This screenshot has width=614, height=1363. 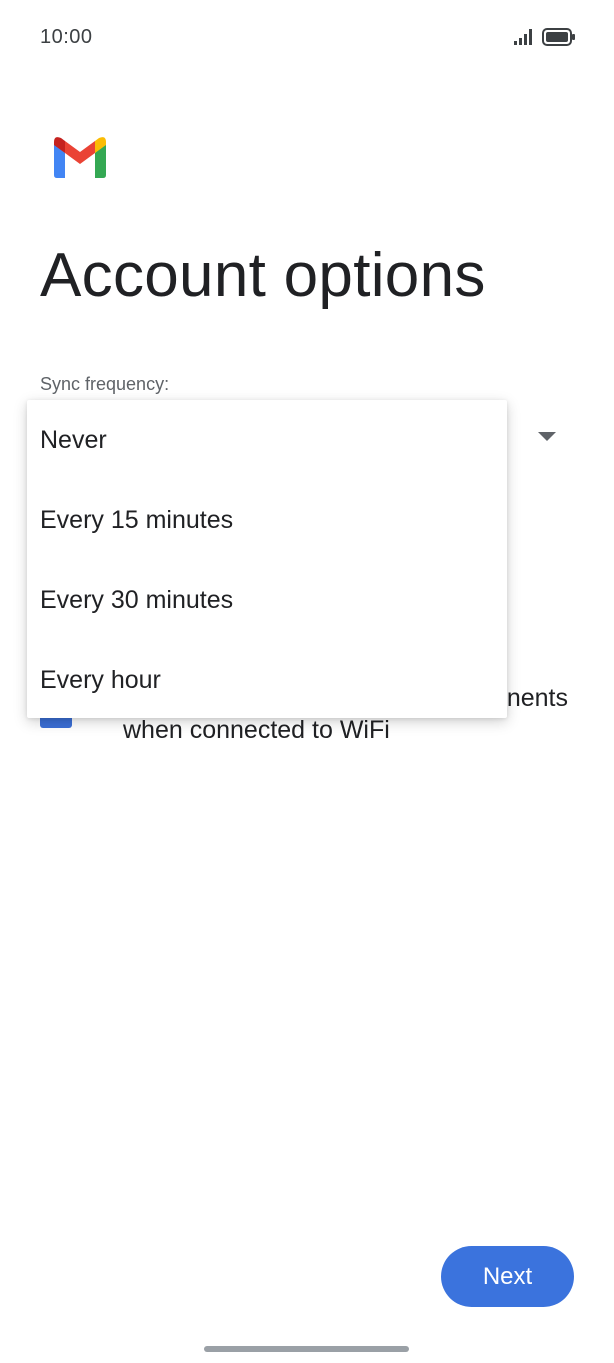 I want to click on home-indicator, so click(x=306, y=1349).